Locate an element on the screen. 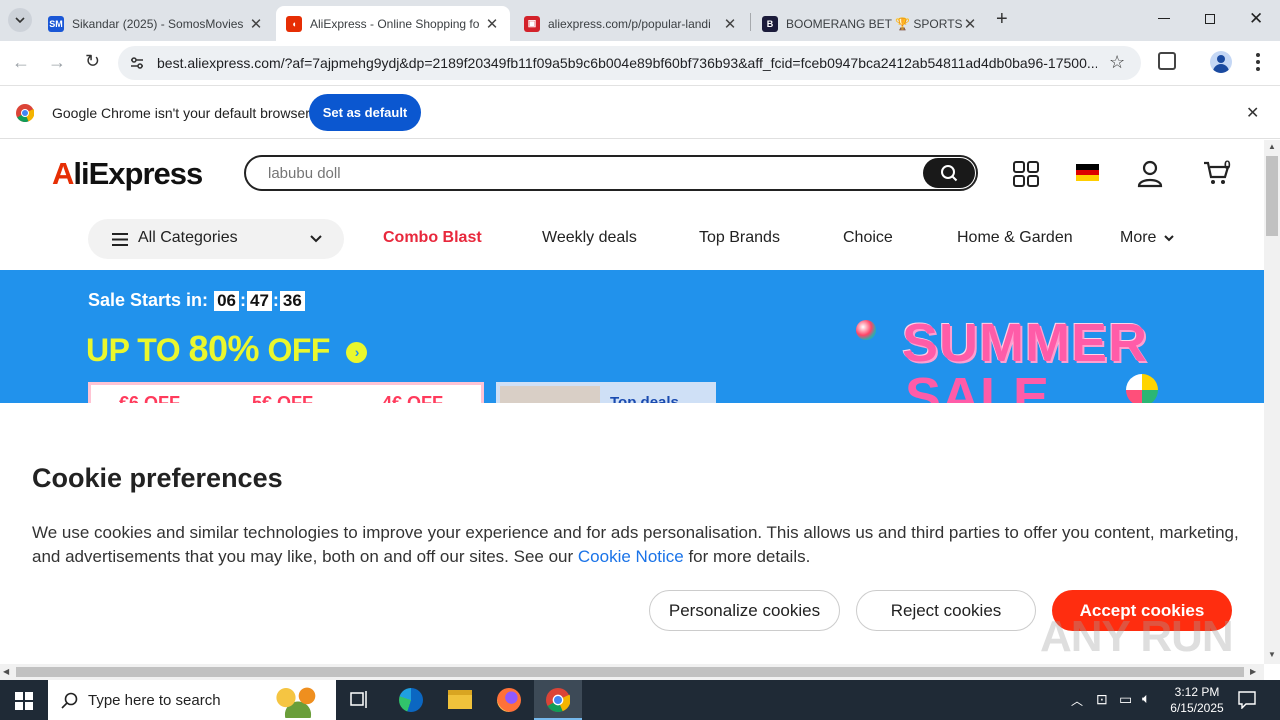 This screenshot has width=1280, height=720. browser-tab-active: ◖ AliExpress - Online Shopping fo ✕ is located at coordinates (393, 23).